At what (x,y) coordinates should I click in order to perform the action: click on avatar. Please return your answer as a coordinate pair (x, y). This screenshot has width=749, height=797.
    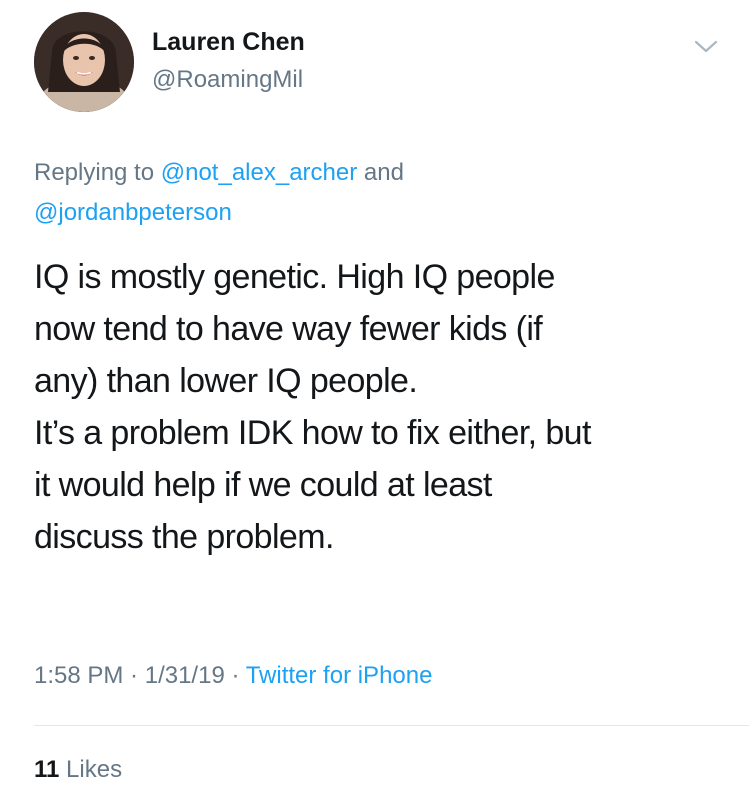
    Looking at the image, I should click on (84, 62).